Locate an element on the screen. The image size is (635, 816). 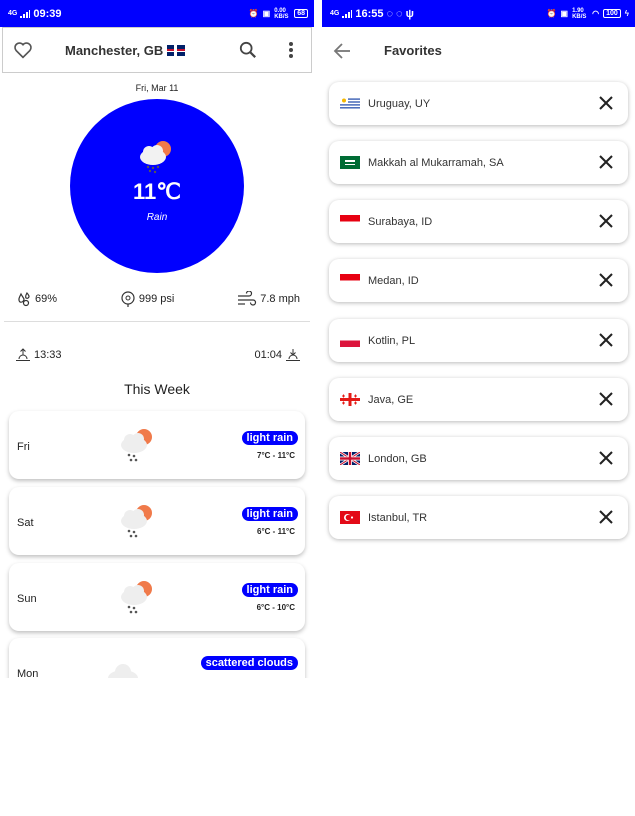
favorite-item: Medan, ID is located at coordinates (478, 280).